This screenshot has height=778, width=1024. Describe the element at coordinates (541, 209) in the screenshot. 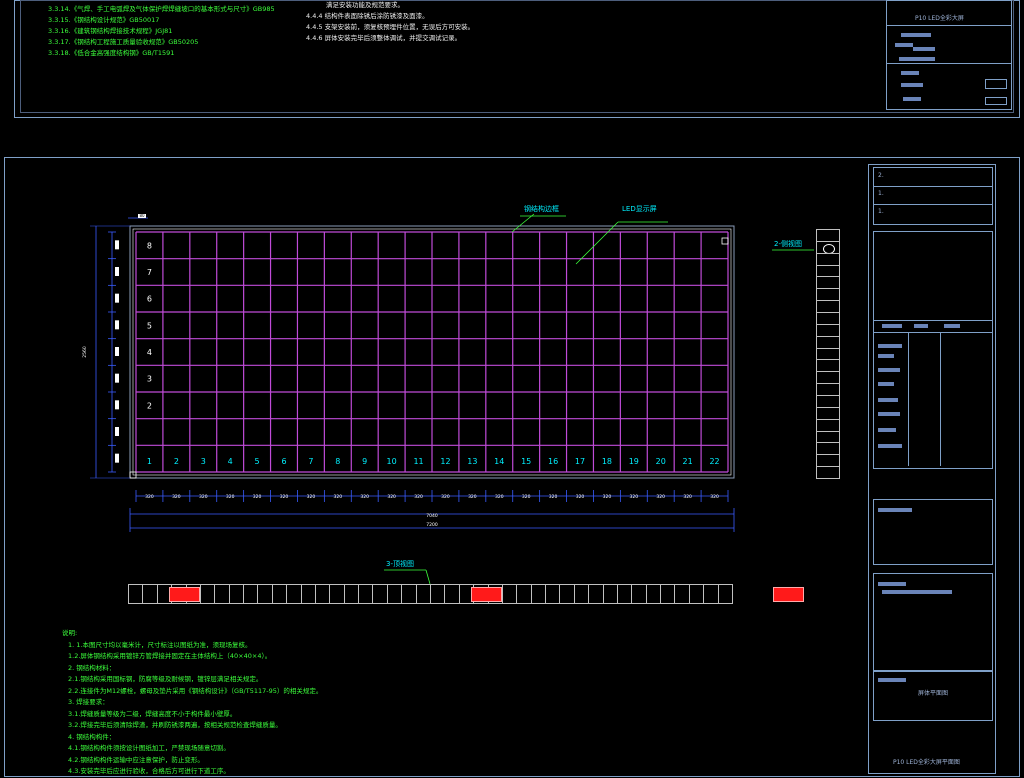

I see `annotation-frame-label: 钢结构边框` at that location.